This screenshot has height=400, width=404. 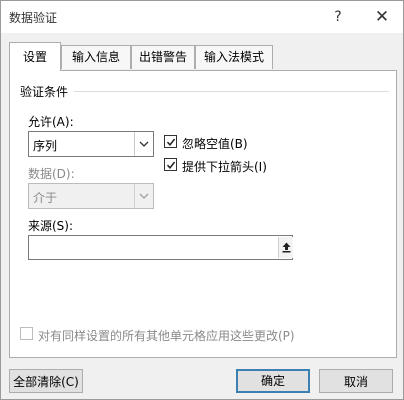 I want to click on dialog-title: 数据验证, so click(x=33, y=18).